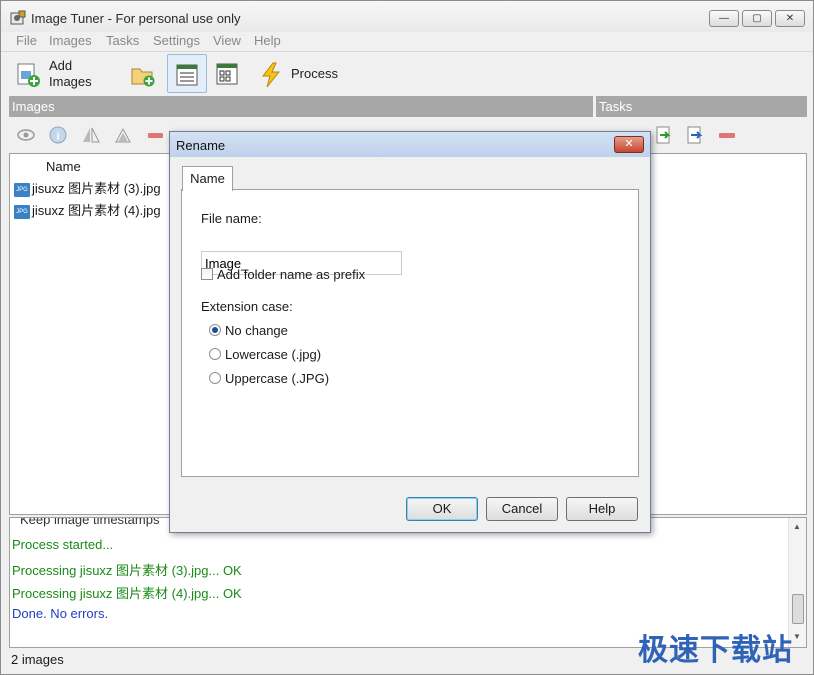 The image size is (814, 675). I want to click on remove-image-icon, so click(155, 135).